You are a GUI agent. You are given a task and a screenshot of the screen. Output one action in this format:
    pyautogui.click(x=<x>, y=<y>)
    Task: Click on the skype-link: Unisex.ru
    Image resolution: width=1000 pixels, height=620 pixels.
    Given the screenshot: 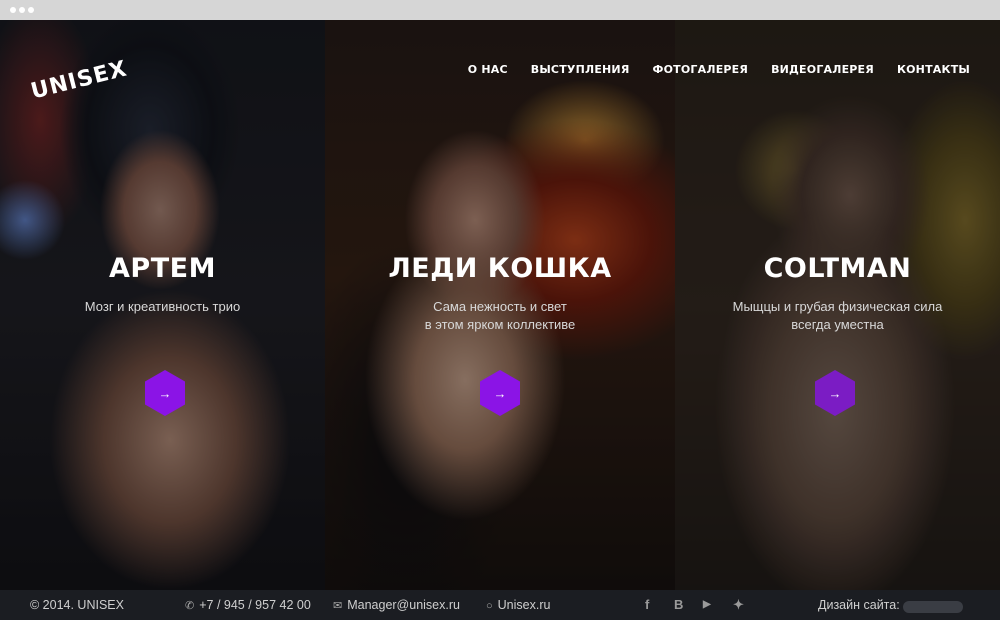 What is the action you would take?
    pyautogui.click(x=524, y=605)
    